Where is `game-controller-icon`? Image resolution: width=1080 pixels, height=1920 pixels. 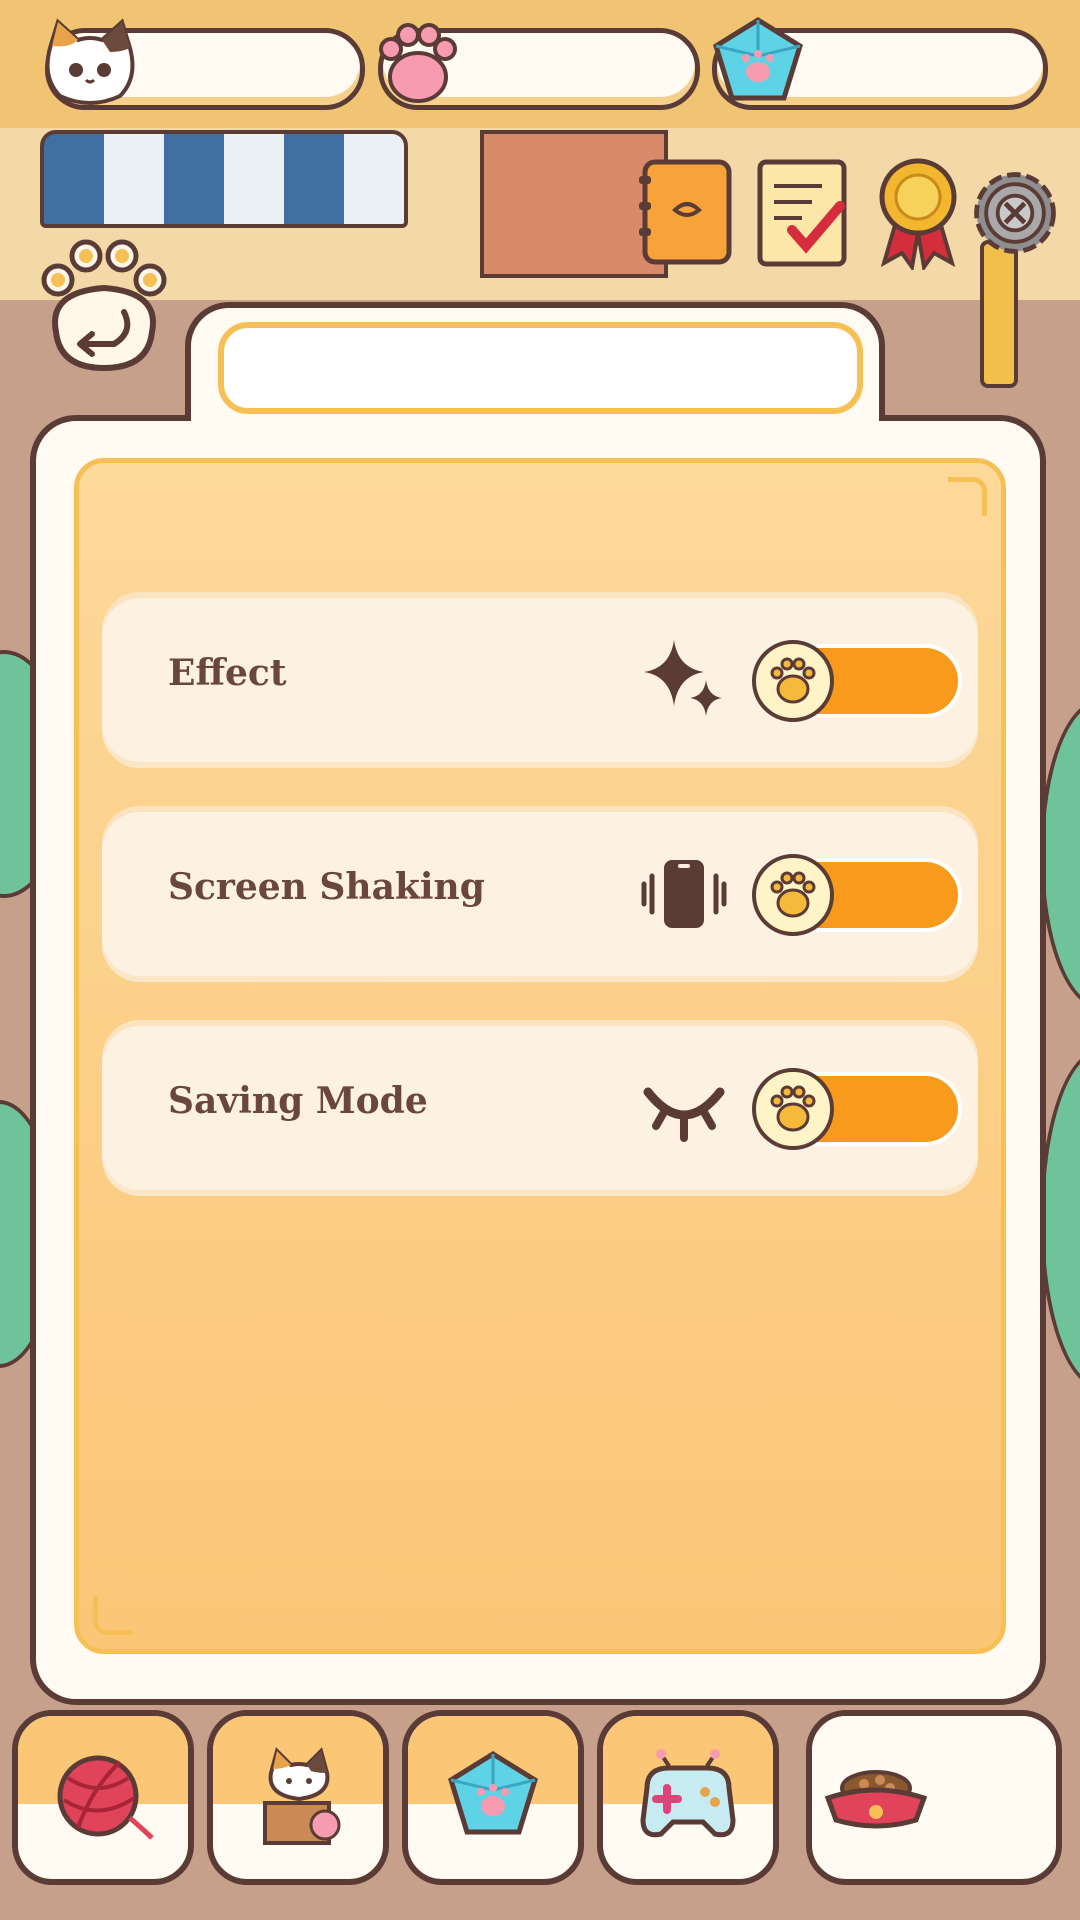
game-controller-icon is located at coordinates (688, 1792).